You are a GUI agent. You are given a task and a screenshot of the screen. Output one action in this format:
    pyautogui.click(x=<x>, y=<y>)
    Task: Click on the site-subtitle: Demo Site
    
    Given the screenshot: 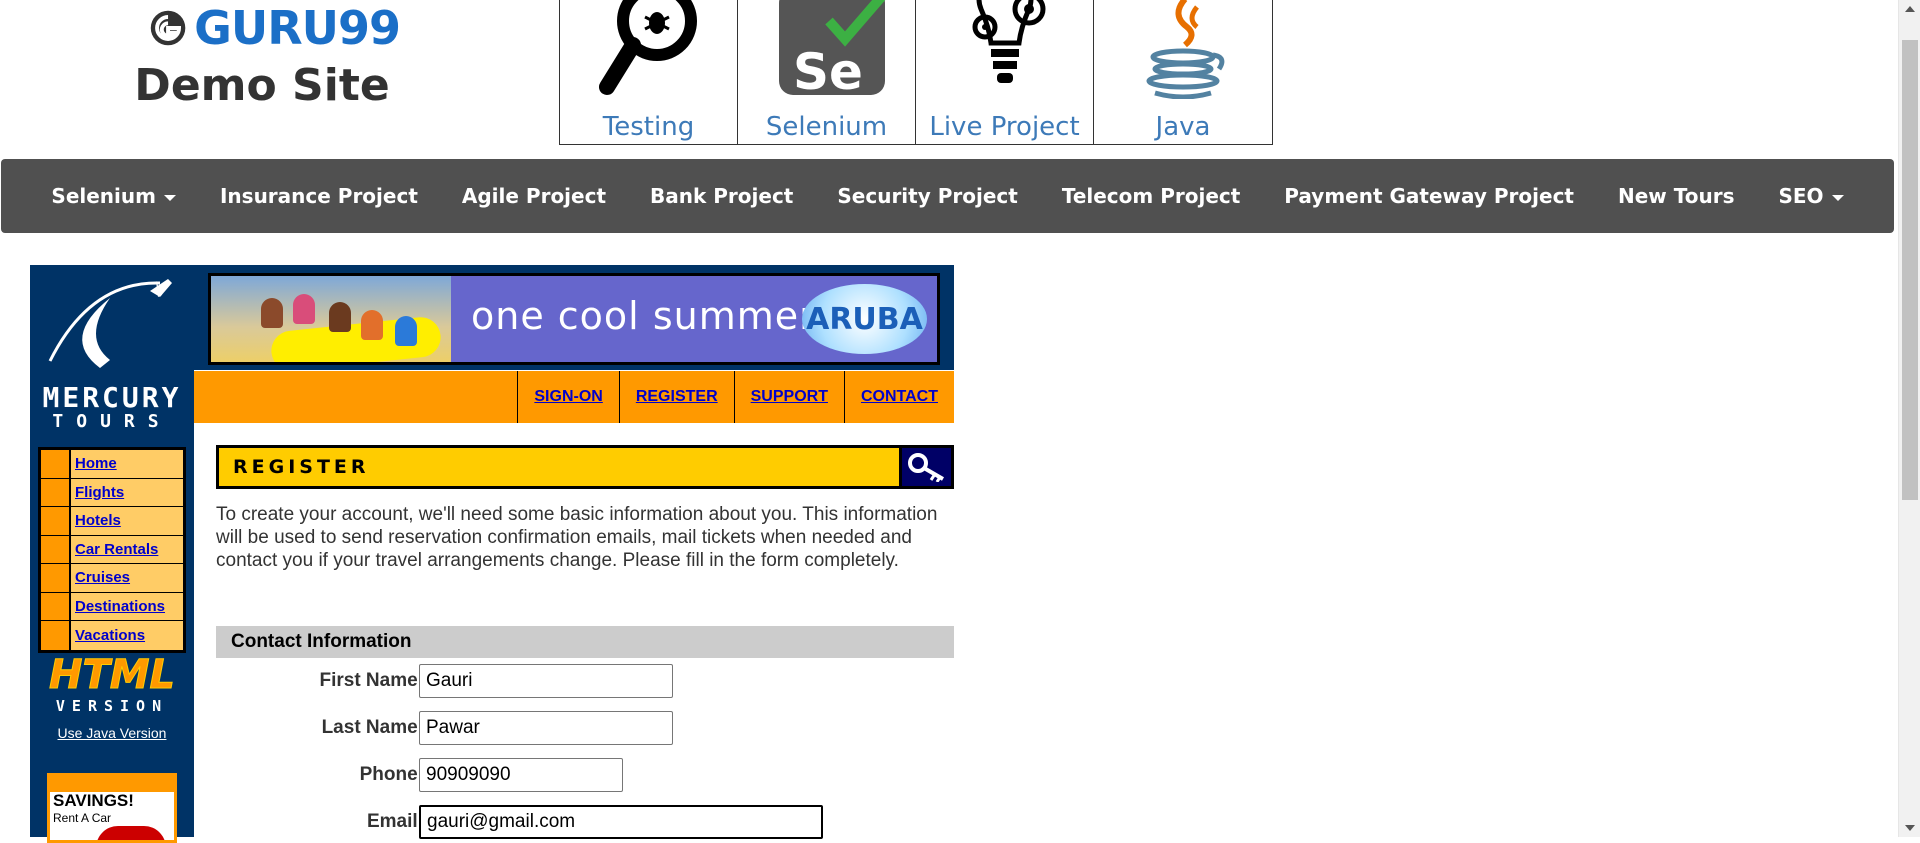 What is the action you would take?
    pyautogui.click(x=262, y=85)
    